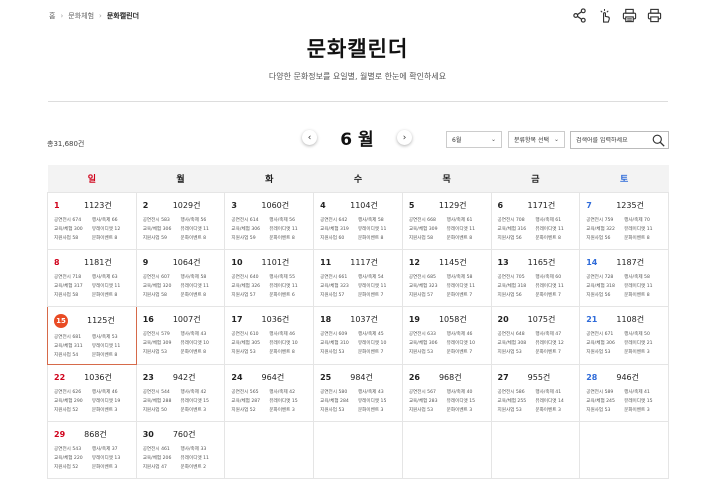 This screenshot has height=483, width=720. I want to click on category-count: 공연전시 607, so click(162, 278).